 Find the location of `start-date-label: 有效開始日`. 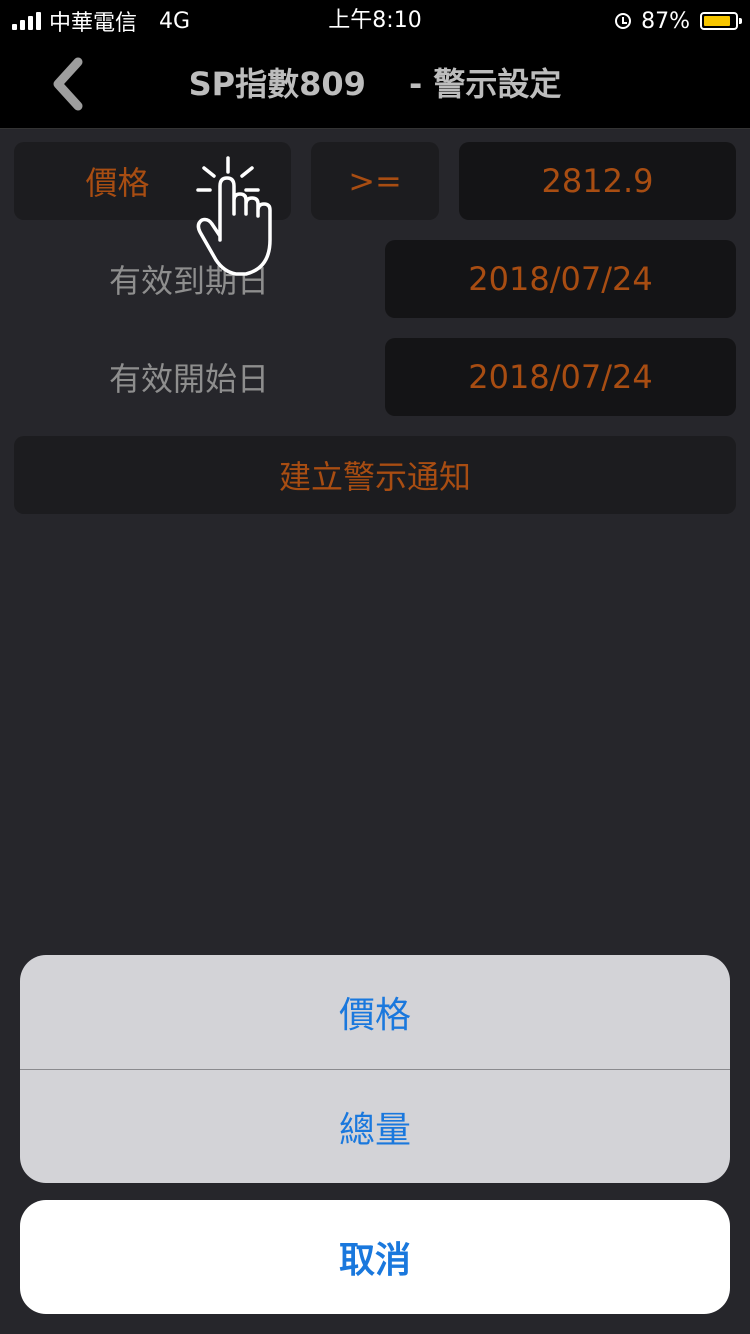

start-date-label: 有效開始日 is located at coordinates (188, 379).